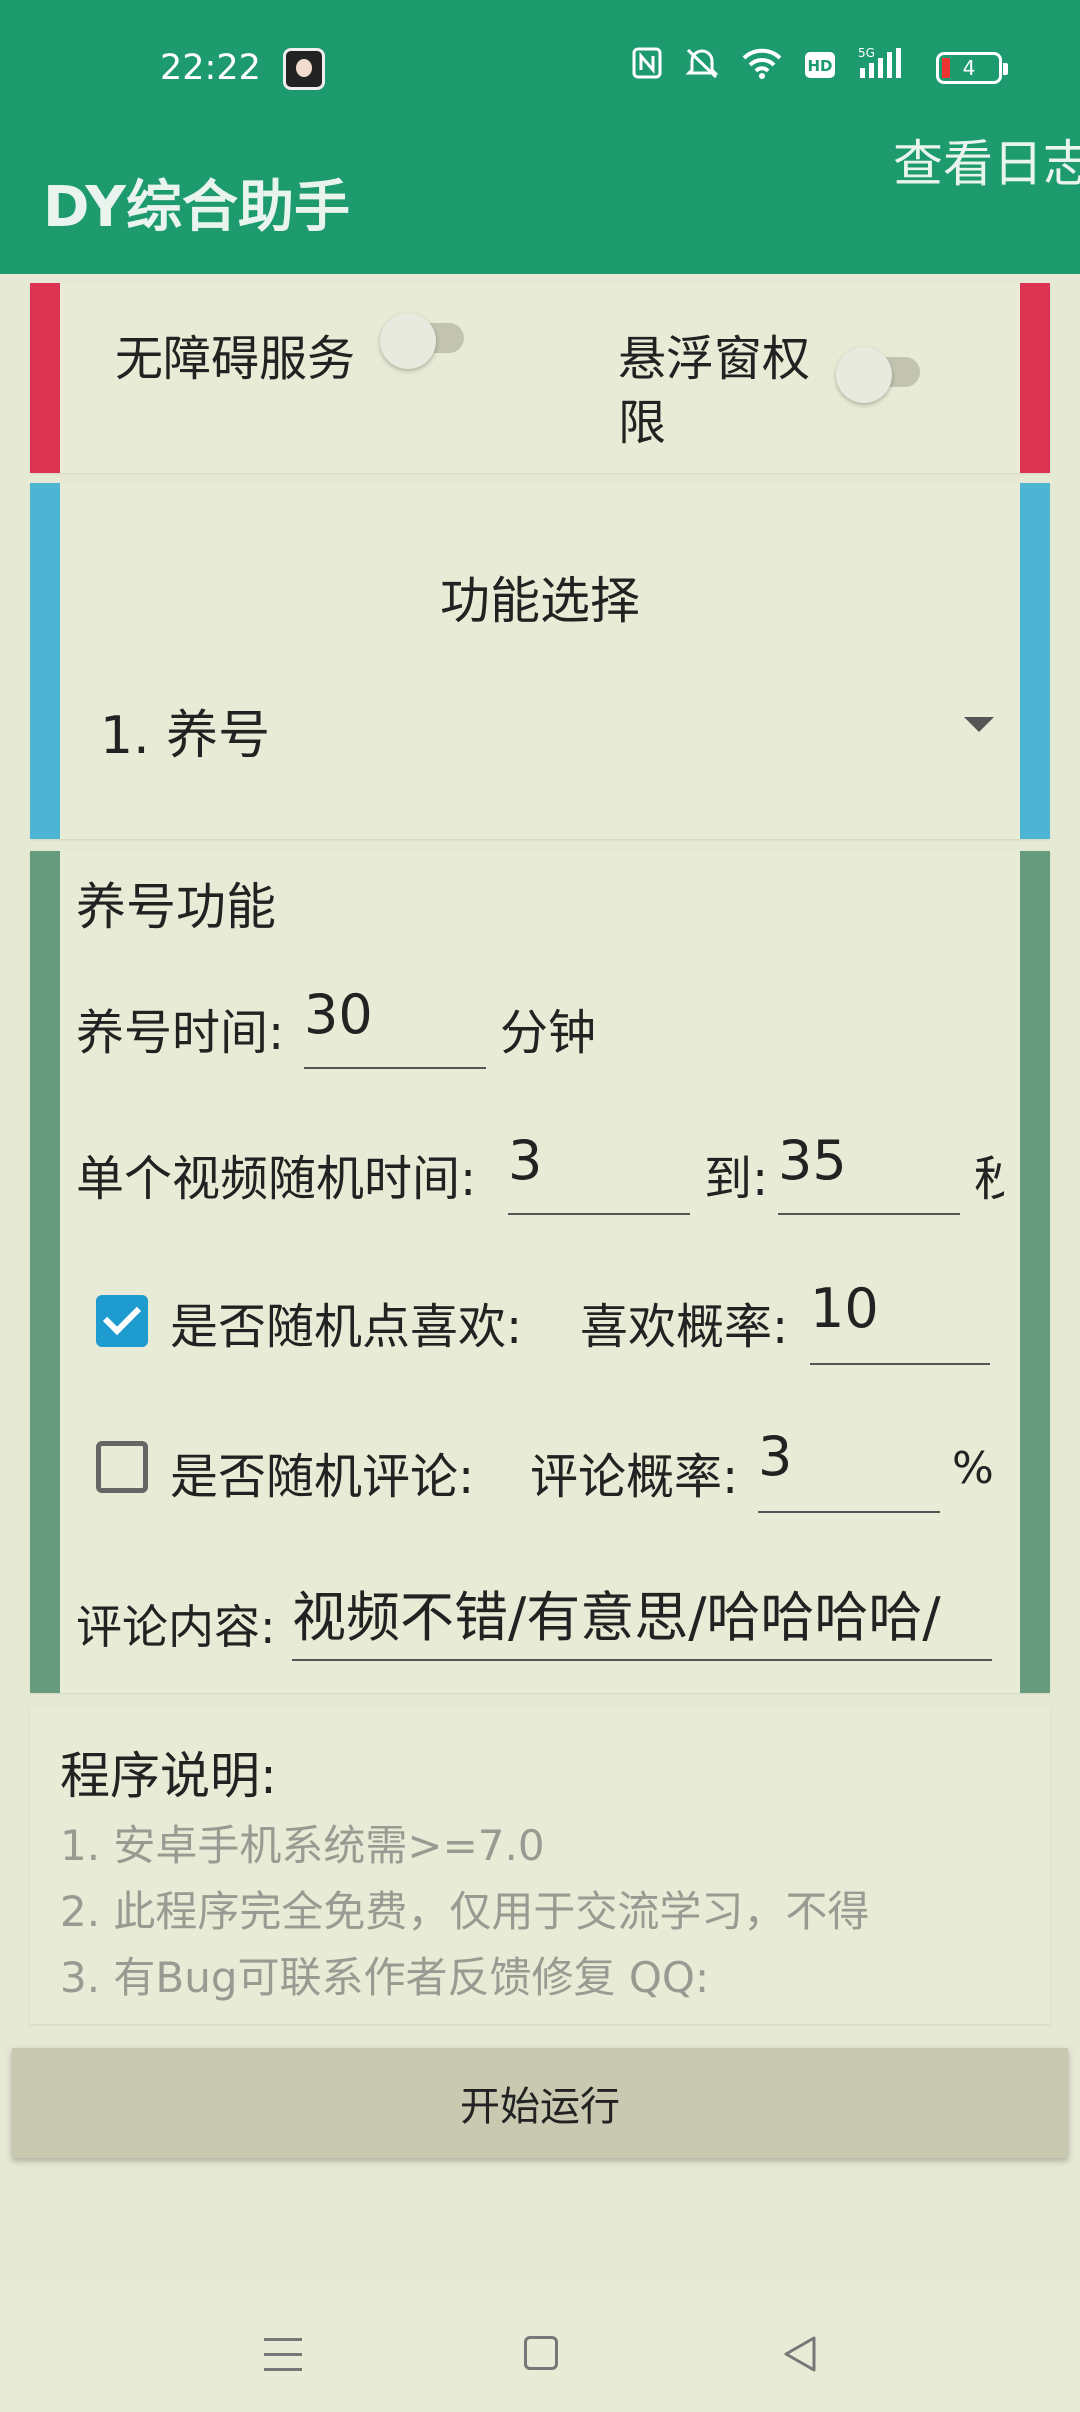 This screenshot has height=2412, width=1080. What do you see at coordinates (302, 1845) in the screenshot?
I see `description-line: 1. 安卓手机系统需>=7.0` at bounding box center [302, 1845].